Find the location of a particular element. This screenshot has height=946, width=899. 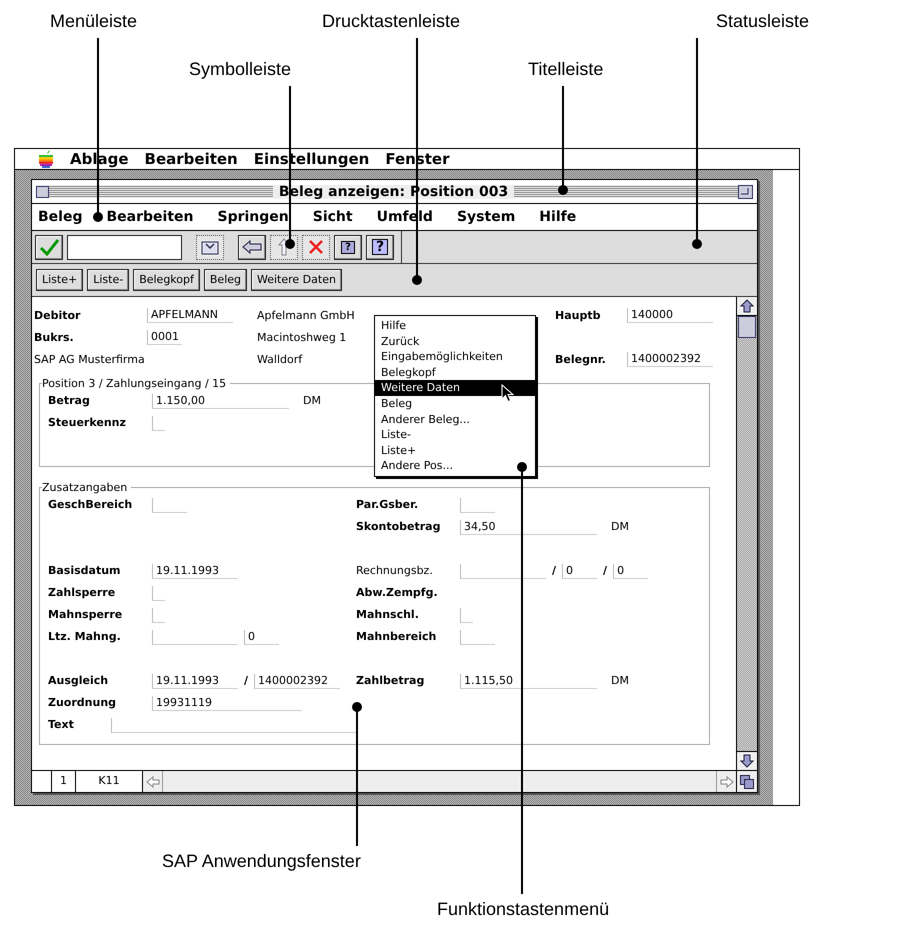

push-button: Belegkopf is located at coordinates (166, 280).